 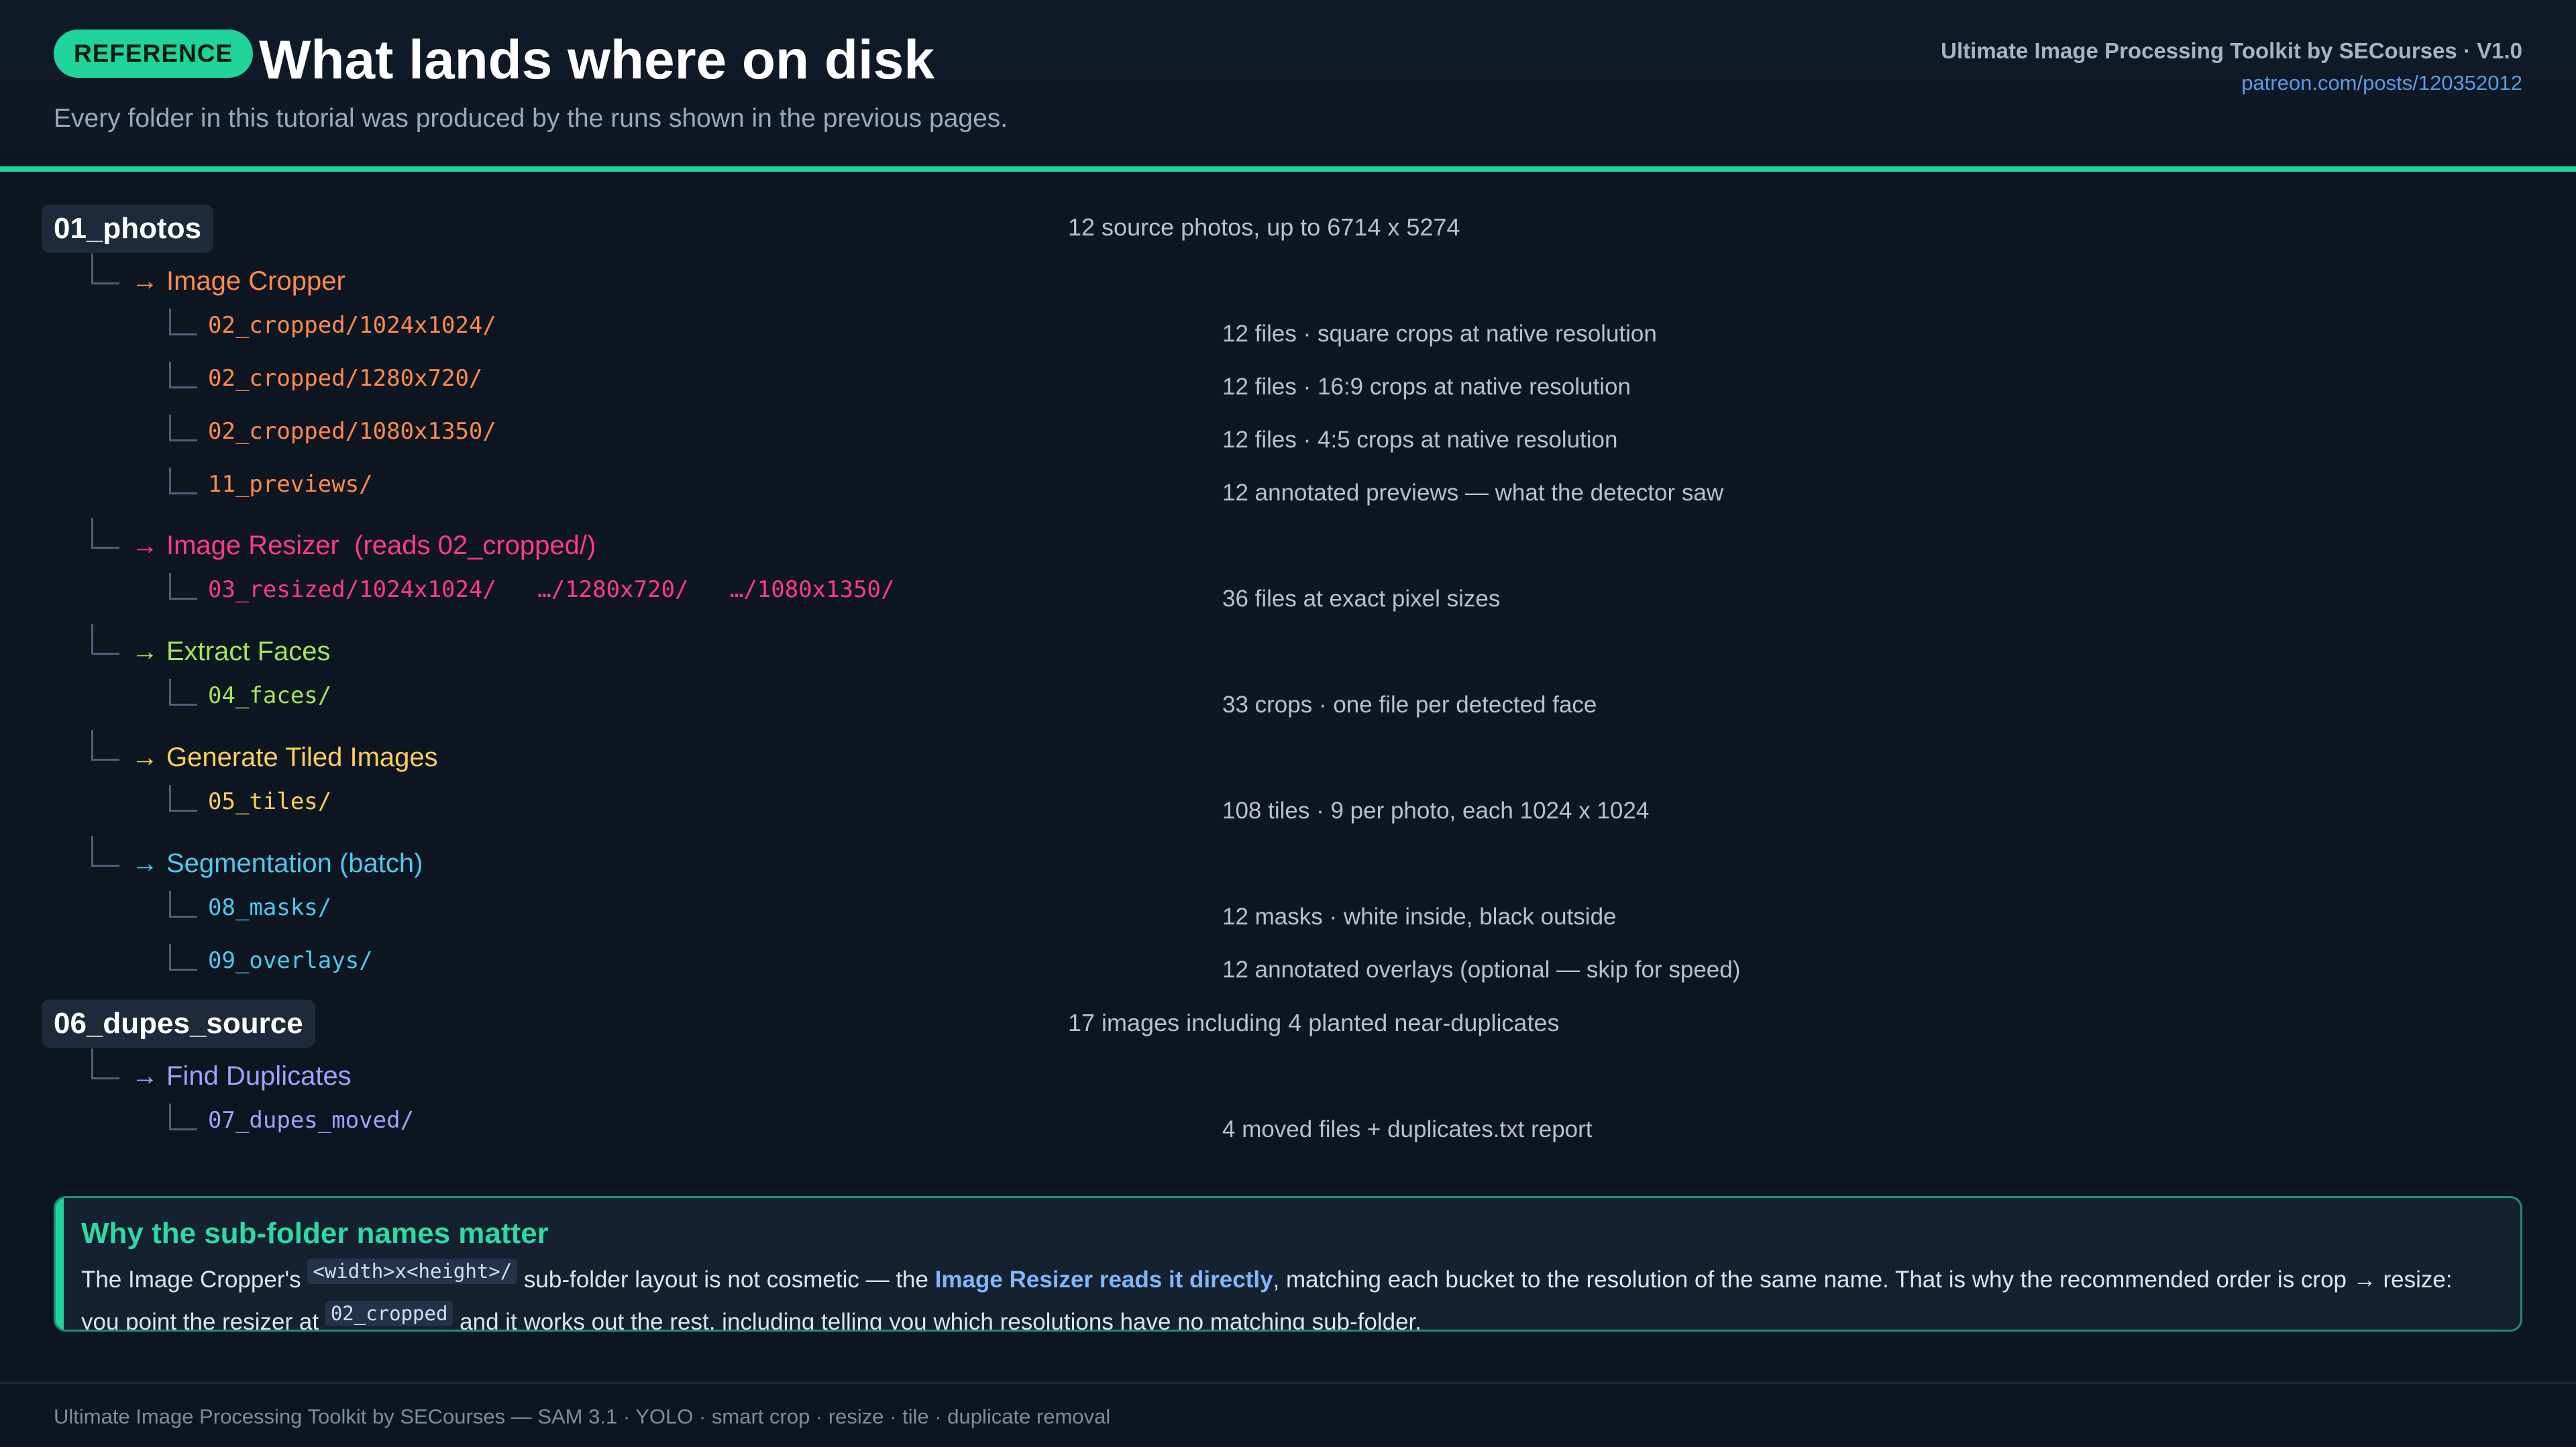 I want to click on tool-extract-faces: → Extract Faces, so click(x=231, y=652).